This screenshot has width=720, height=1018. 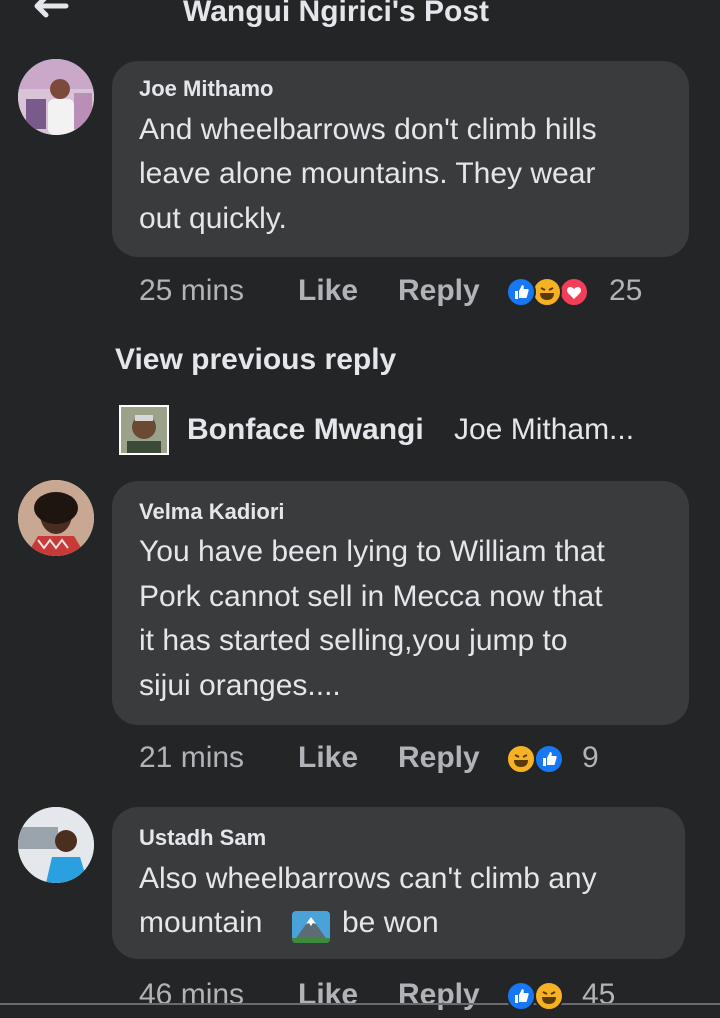 What do you see at coordinates (336, 14) in the screenshot?
I see `page-title: Wangui Ngirici's Post` at bounding box center [336, 14].